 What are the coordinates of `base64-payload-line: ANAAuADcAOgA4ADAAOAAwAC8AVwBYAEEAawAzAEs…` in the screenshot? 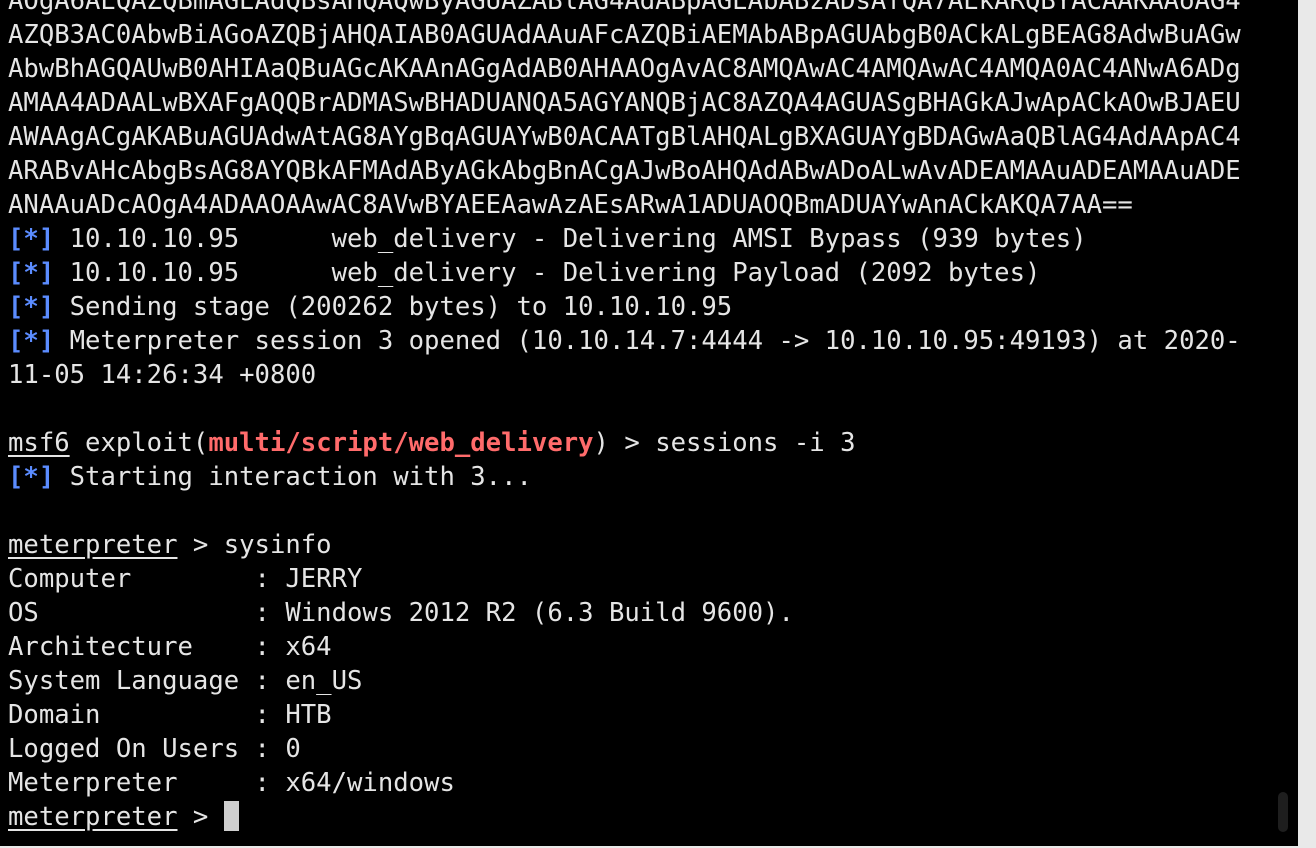 It's located at (570, 205).